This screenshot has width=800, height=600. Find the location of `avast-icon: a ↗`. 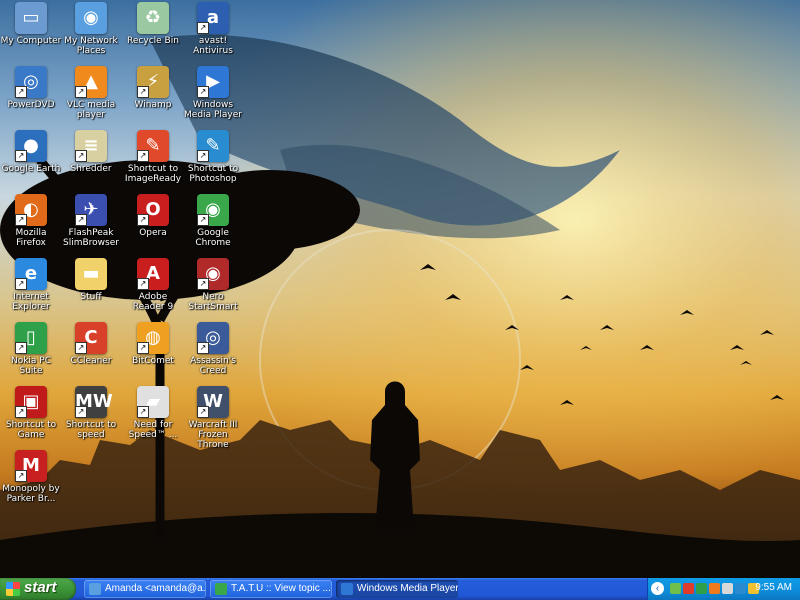

avast-icon: a ↗ is located at coordinates (213, 18).